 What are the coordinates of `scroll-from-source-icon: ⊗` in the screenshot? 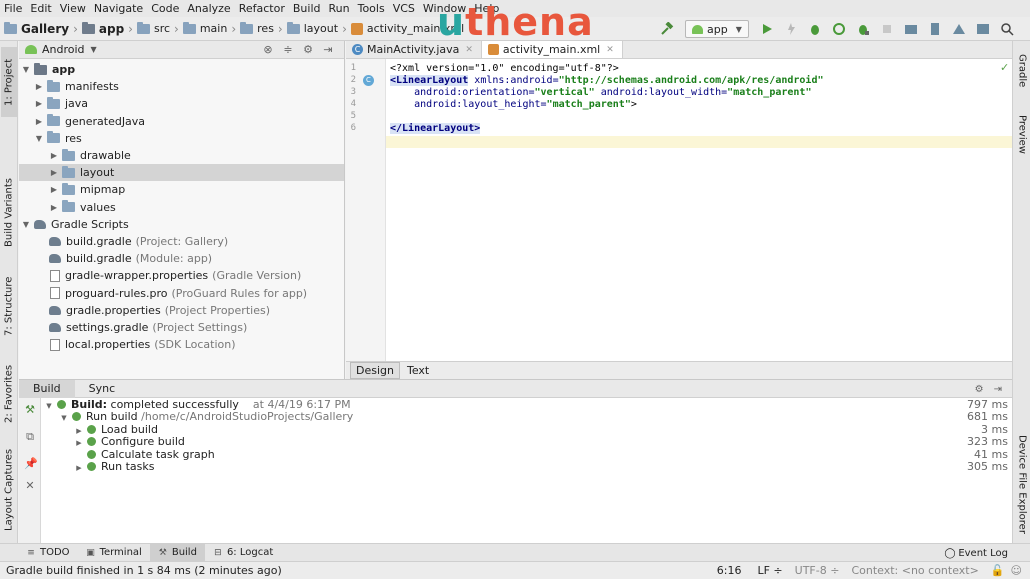 It's located at (268, 50).